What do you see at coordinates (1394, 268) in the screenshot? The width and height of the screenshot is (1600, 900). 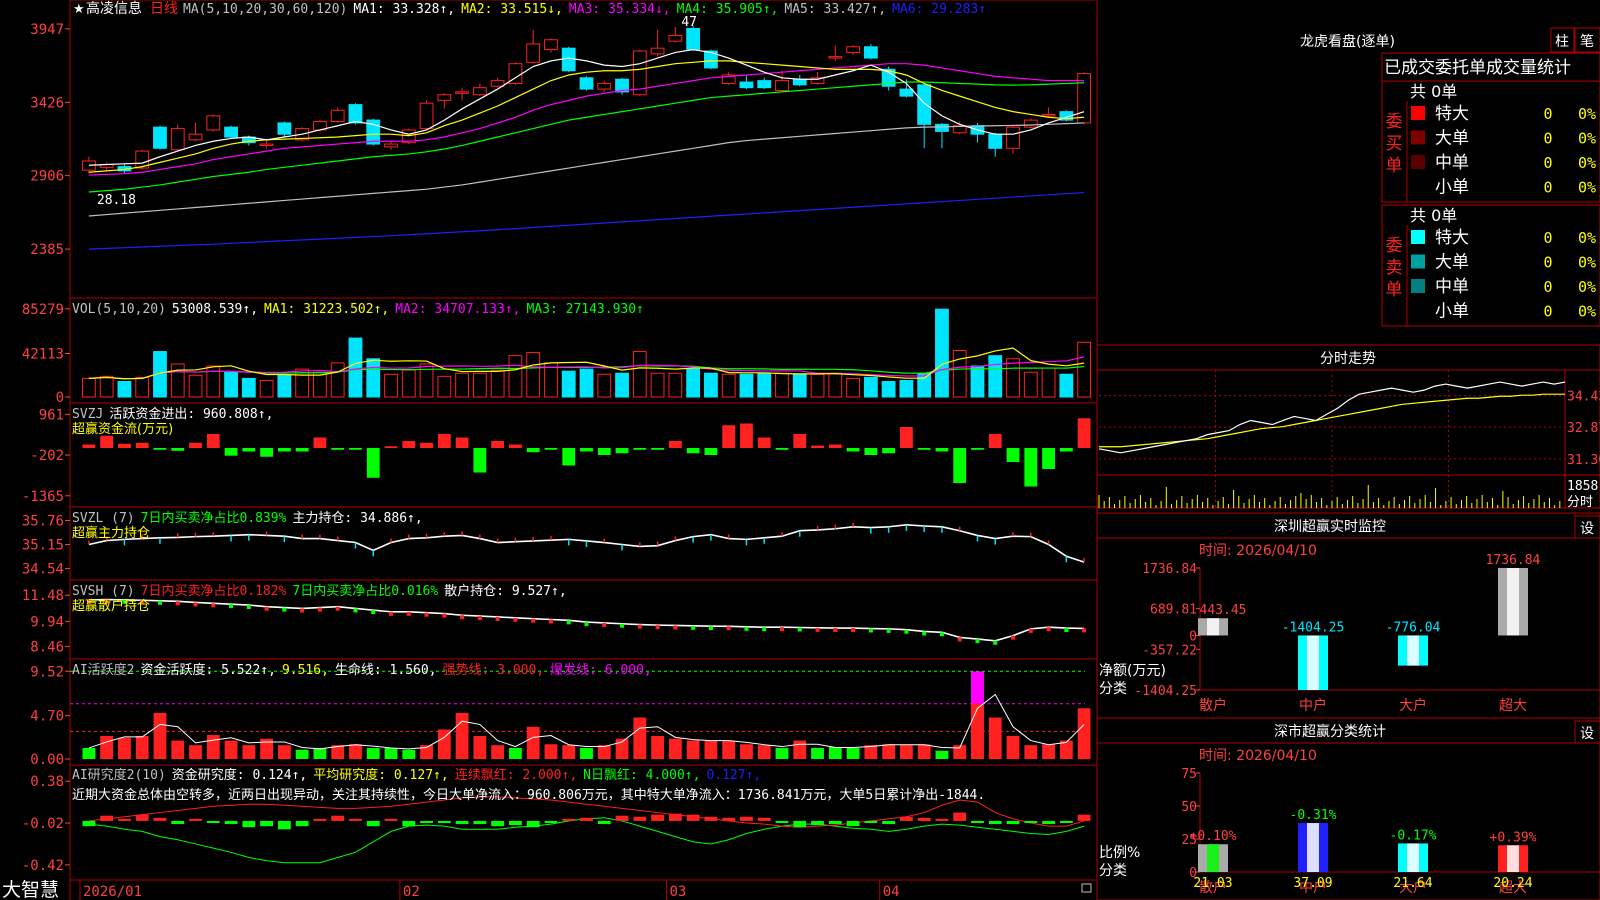 I see `sell-orders-side-label-1: 卖` at bounding box center [1394, 268].